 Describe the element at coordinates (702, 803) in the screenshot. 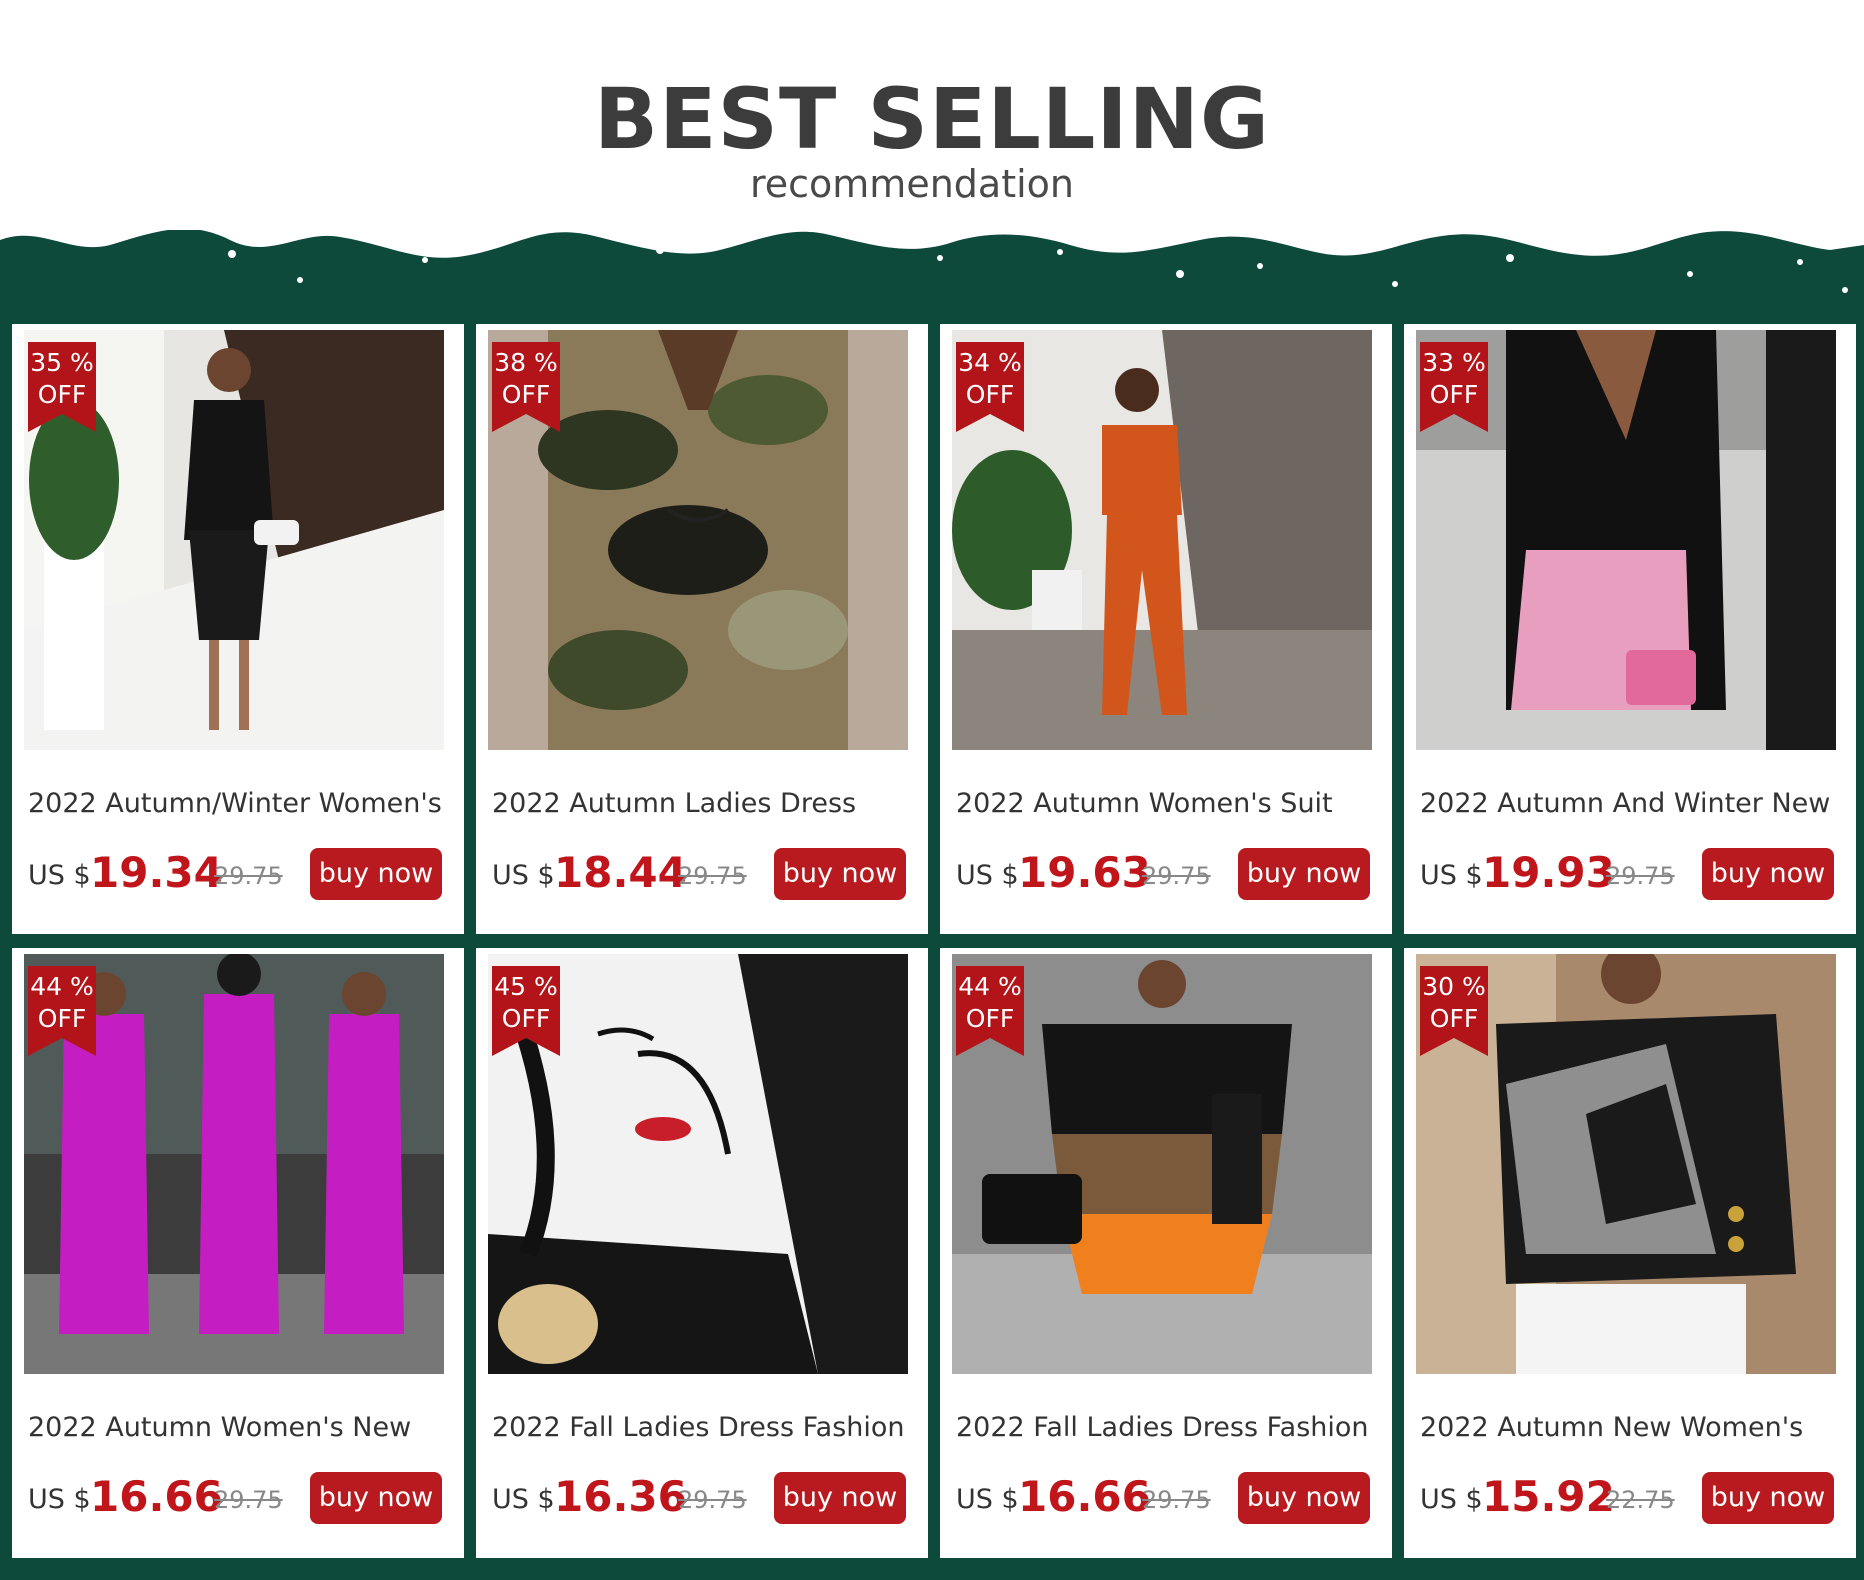

I see `product-title: 2022 Autumn Ladies Dress` at that location.